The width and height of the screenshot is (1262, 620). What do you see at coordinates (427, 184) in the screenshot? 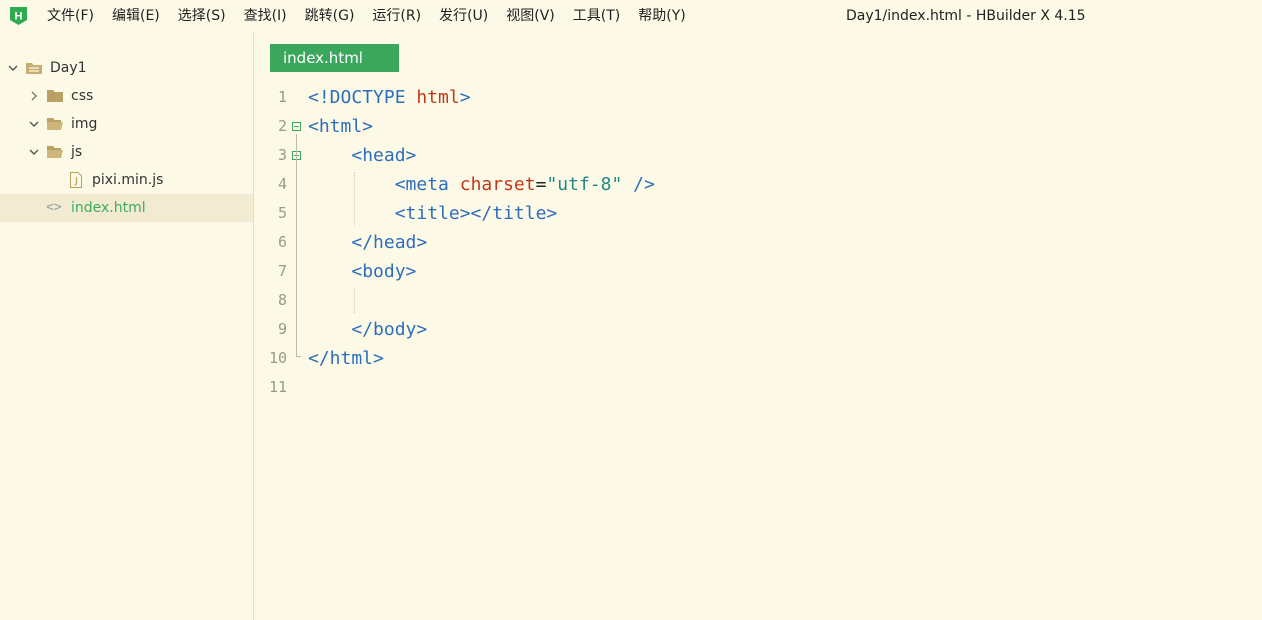
I see `code-token: <meta` at bounding box center [427, 184].